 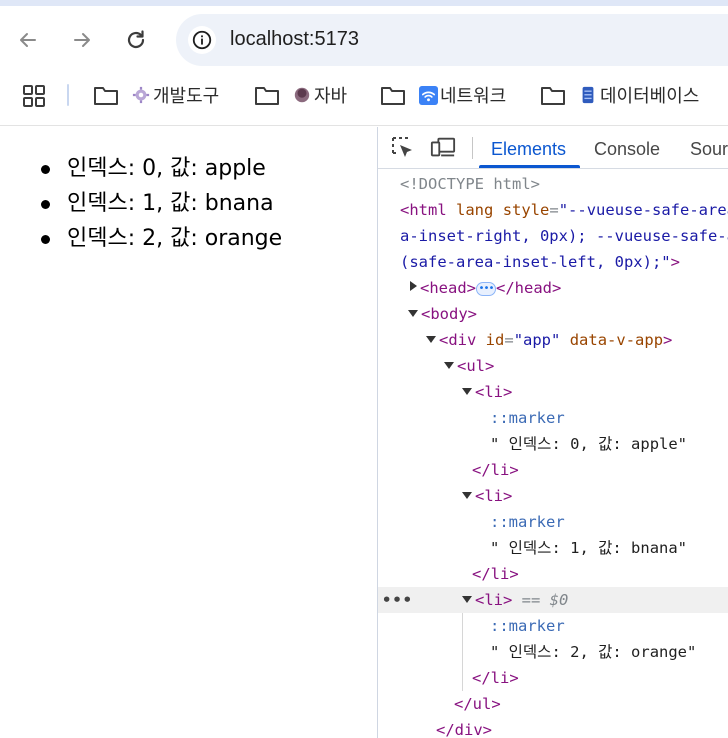 I want to click on doctype-text: <!DOCTYPE html>, so click(x=470, y=184).